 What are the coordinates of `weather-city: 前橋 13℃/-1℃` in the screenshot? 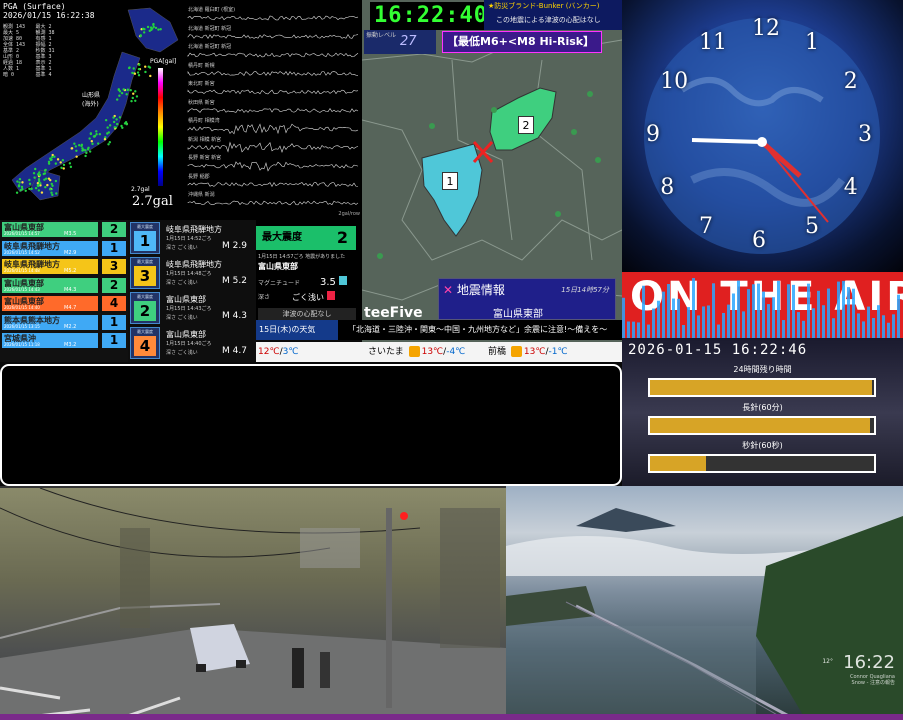 It's located at (528, 352).